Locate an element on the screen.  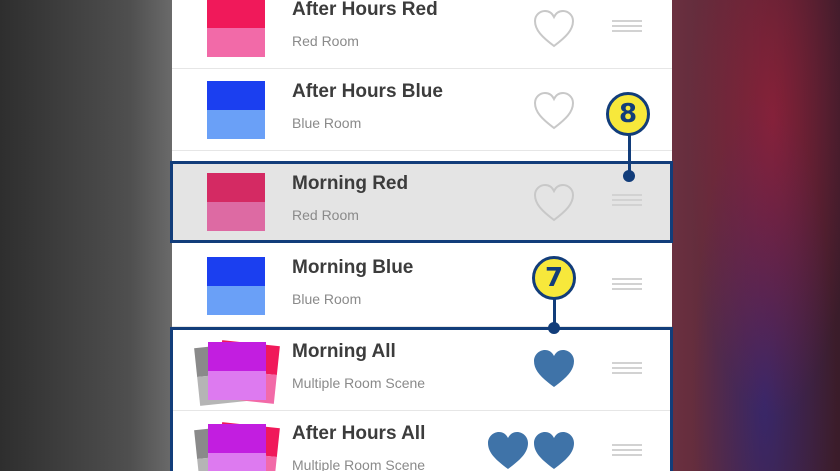
scene-title: After Hours Red is located at coordinates (365, 10).